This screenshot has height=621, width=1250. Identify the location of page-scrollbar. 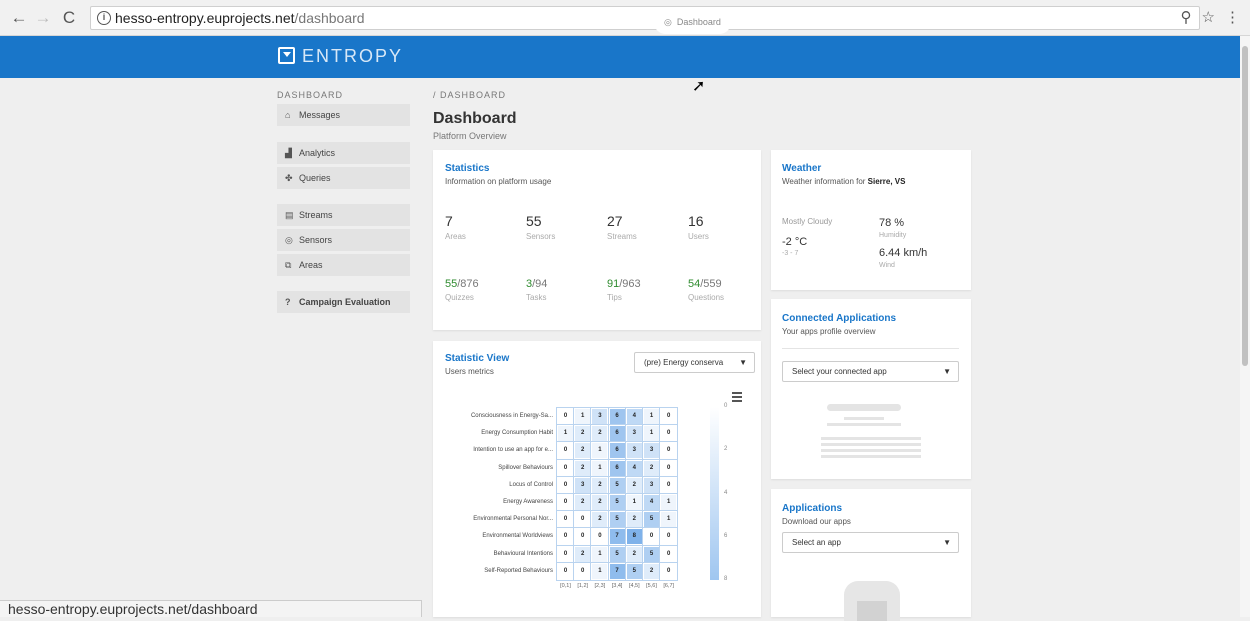
(1245, 326).